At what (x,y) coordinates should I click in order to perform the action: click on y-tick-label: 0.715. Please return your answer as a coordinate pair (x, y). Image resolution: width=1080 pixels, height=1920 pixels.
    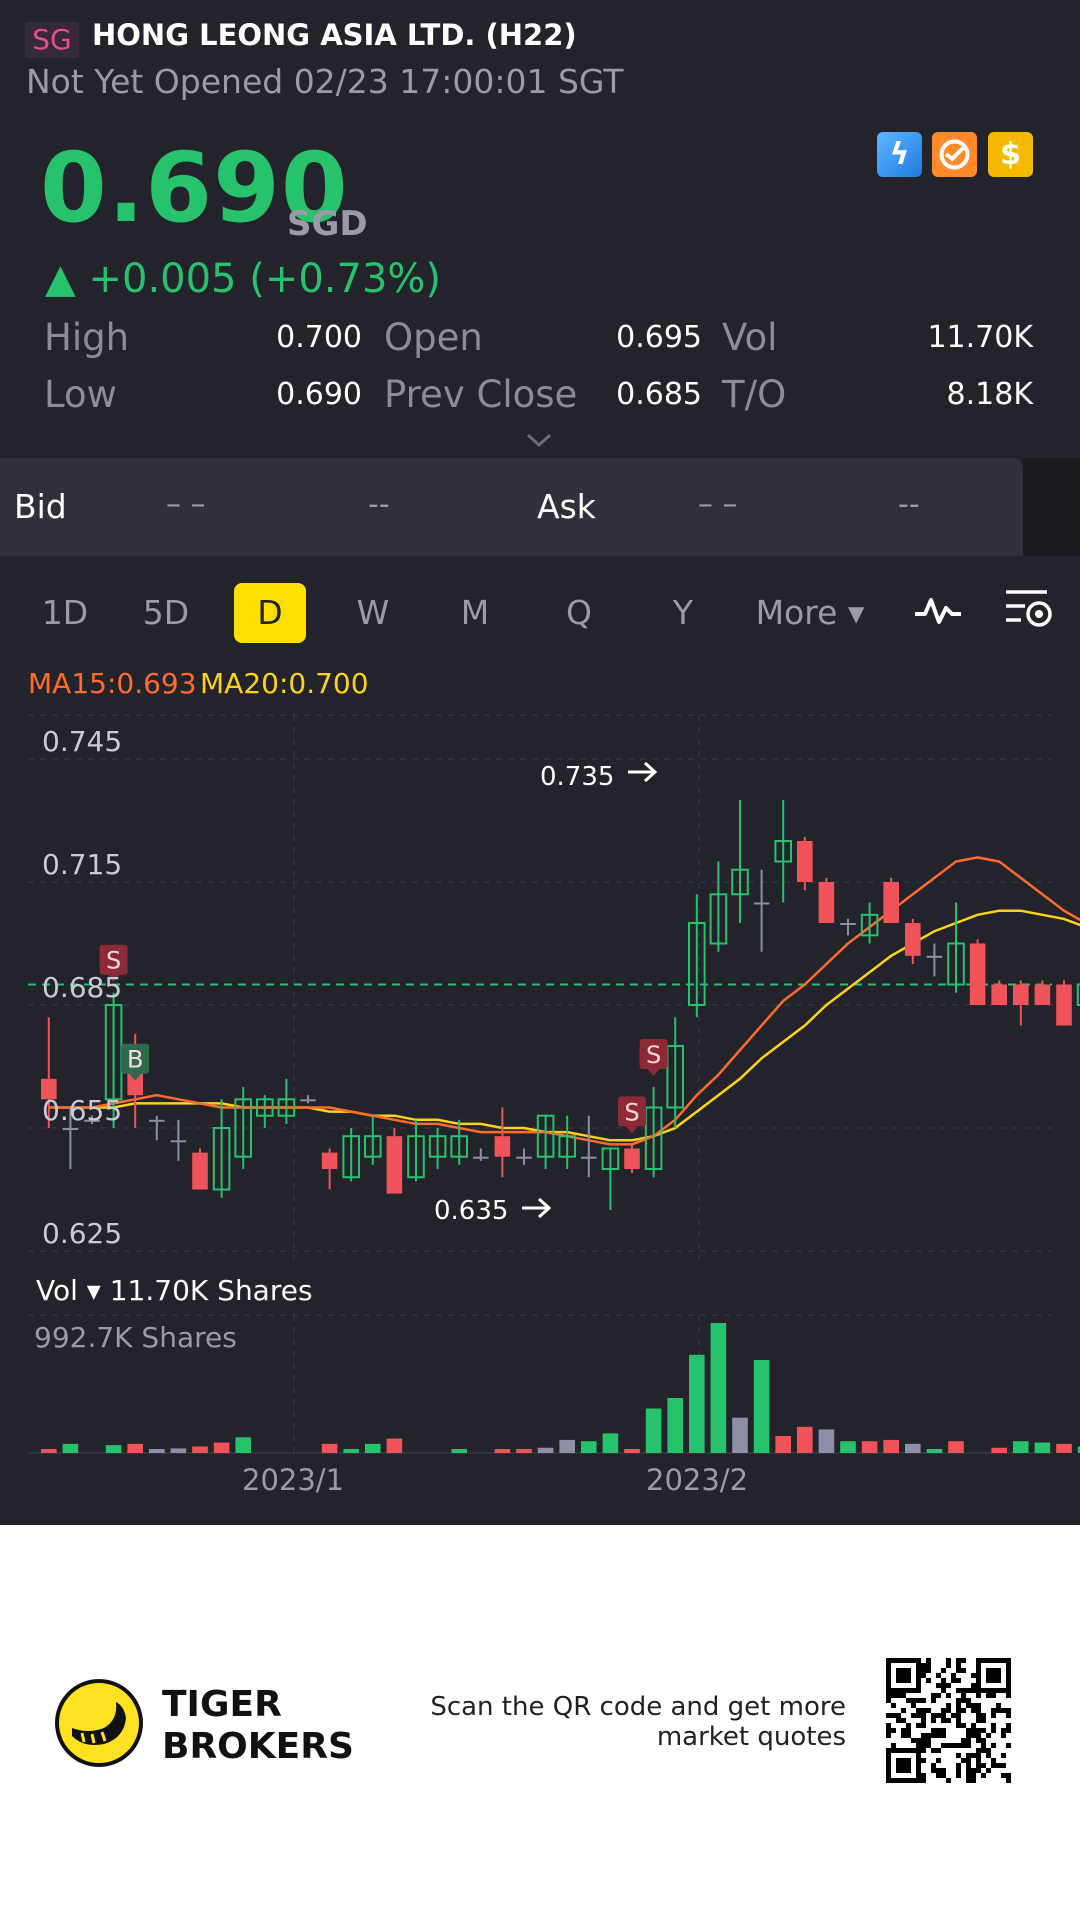
    Looking at the image, I should click on (82, 864).